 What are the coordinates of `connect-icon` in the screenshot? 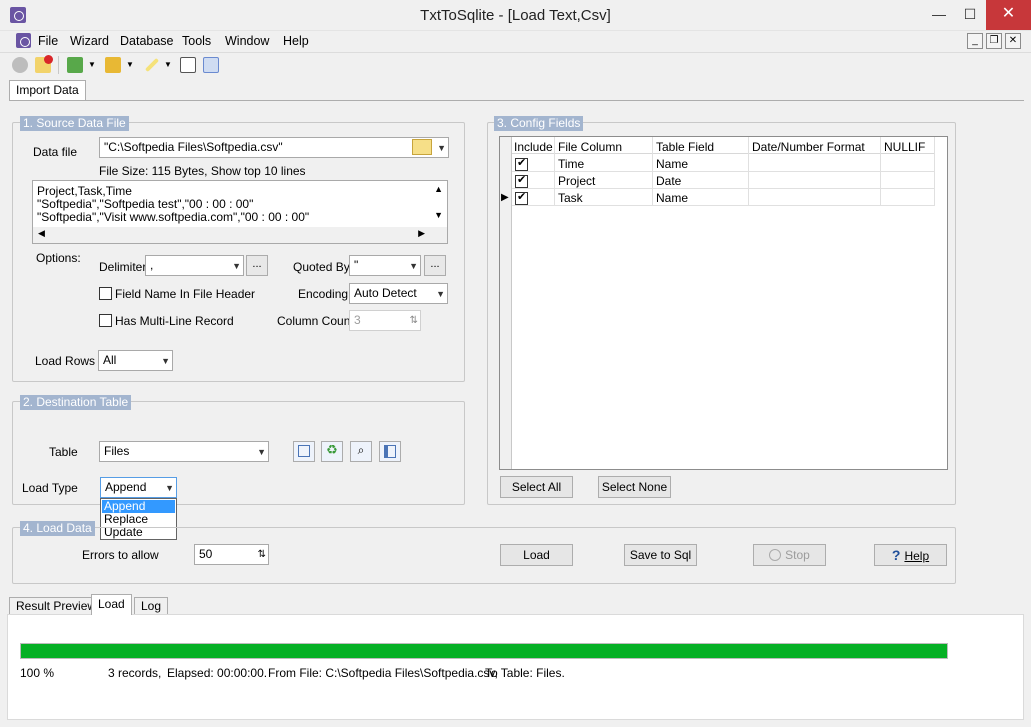 It's located at (20, 65).